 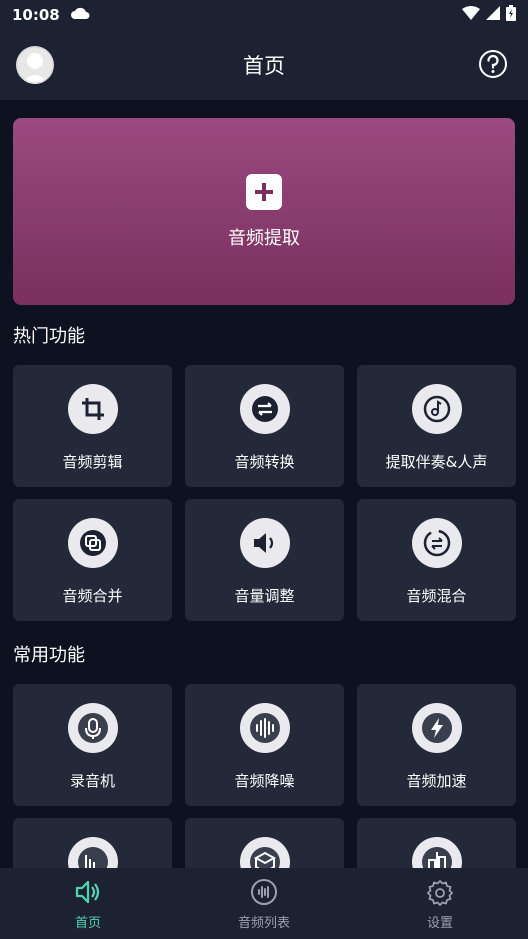 I want to click on noise-reduce-button: 音频降噪, so click(x=264, y=745).